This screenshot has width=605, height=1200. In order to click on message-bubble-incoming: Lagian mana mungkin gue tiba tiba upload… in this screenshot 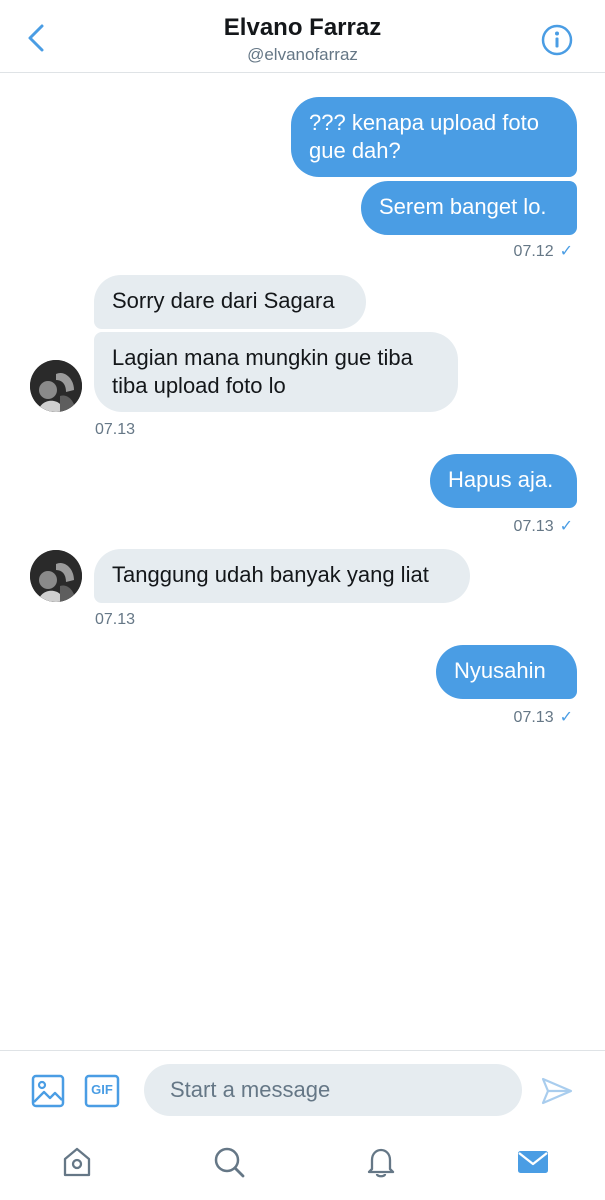, I will do `click(276, 372)`.